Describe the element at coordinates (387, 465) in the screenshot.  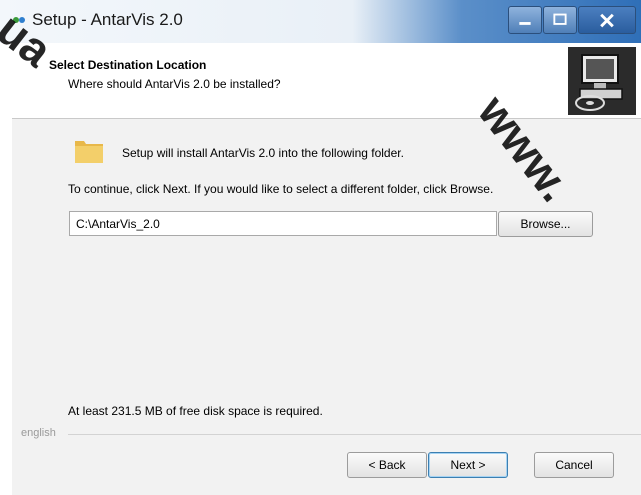
I see `back-button: < Back` at that location.